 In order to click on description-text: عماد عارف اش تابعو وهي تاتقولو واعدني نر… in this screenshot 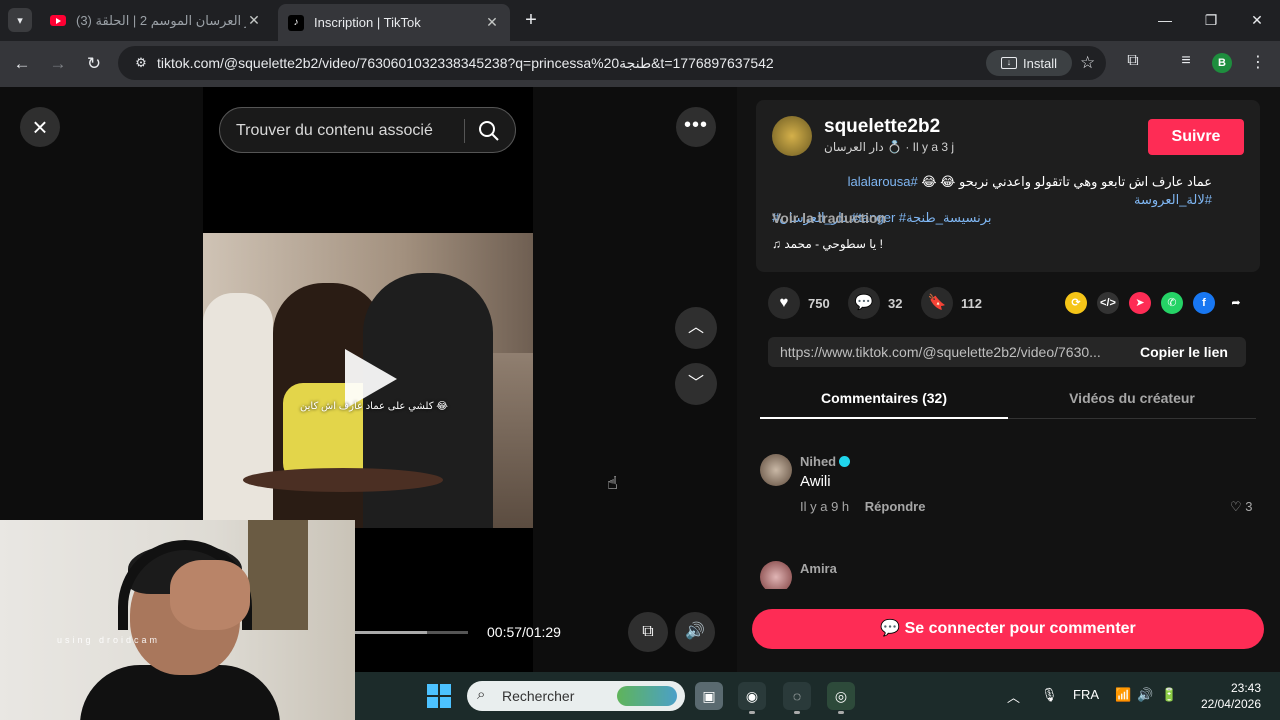, I will do `click(1066, 181)`.